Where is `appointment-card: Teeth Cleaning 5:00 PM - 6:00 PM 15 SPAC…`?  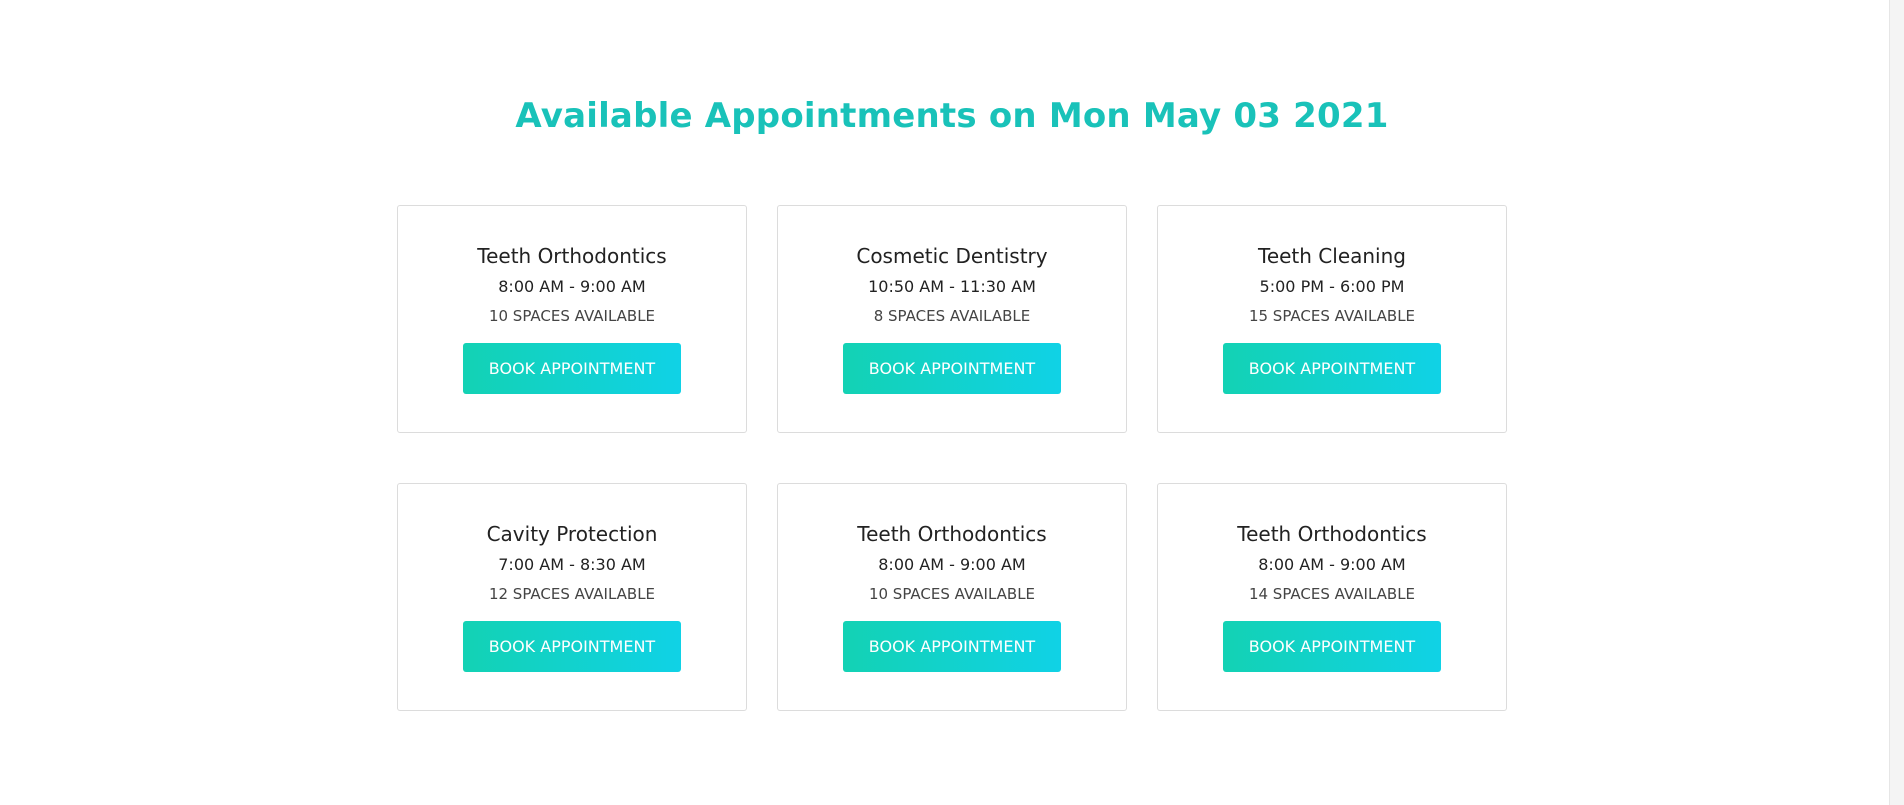 appointment-card: Teeth Cleaning 5:00 PM - 6:00 PM 15 SPAC… is located at coordinates (1332, 319).